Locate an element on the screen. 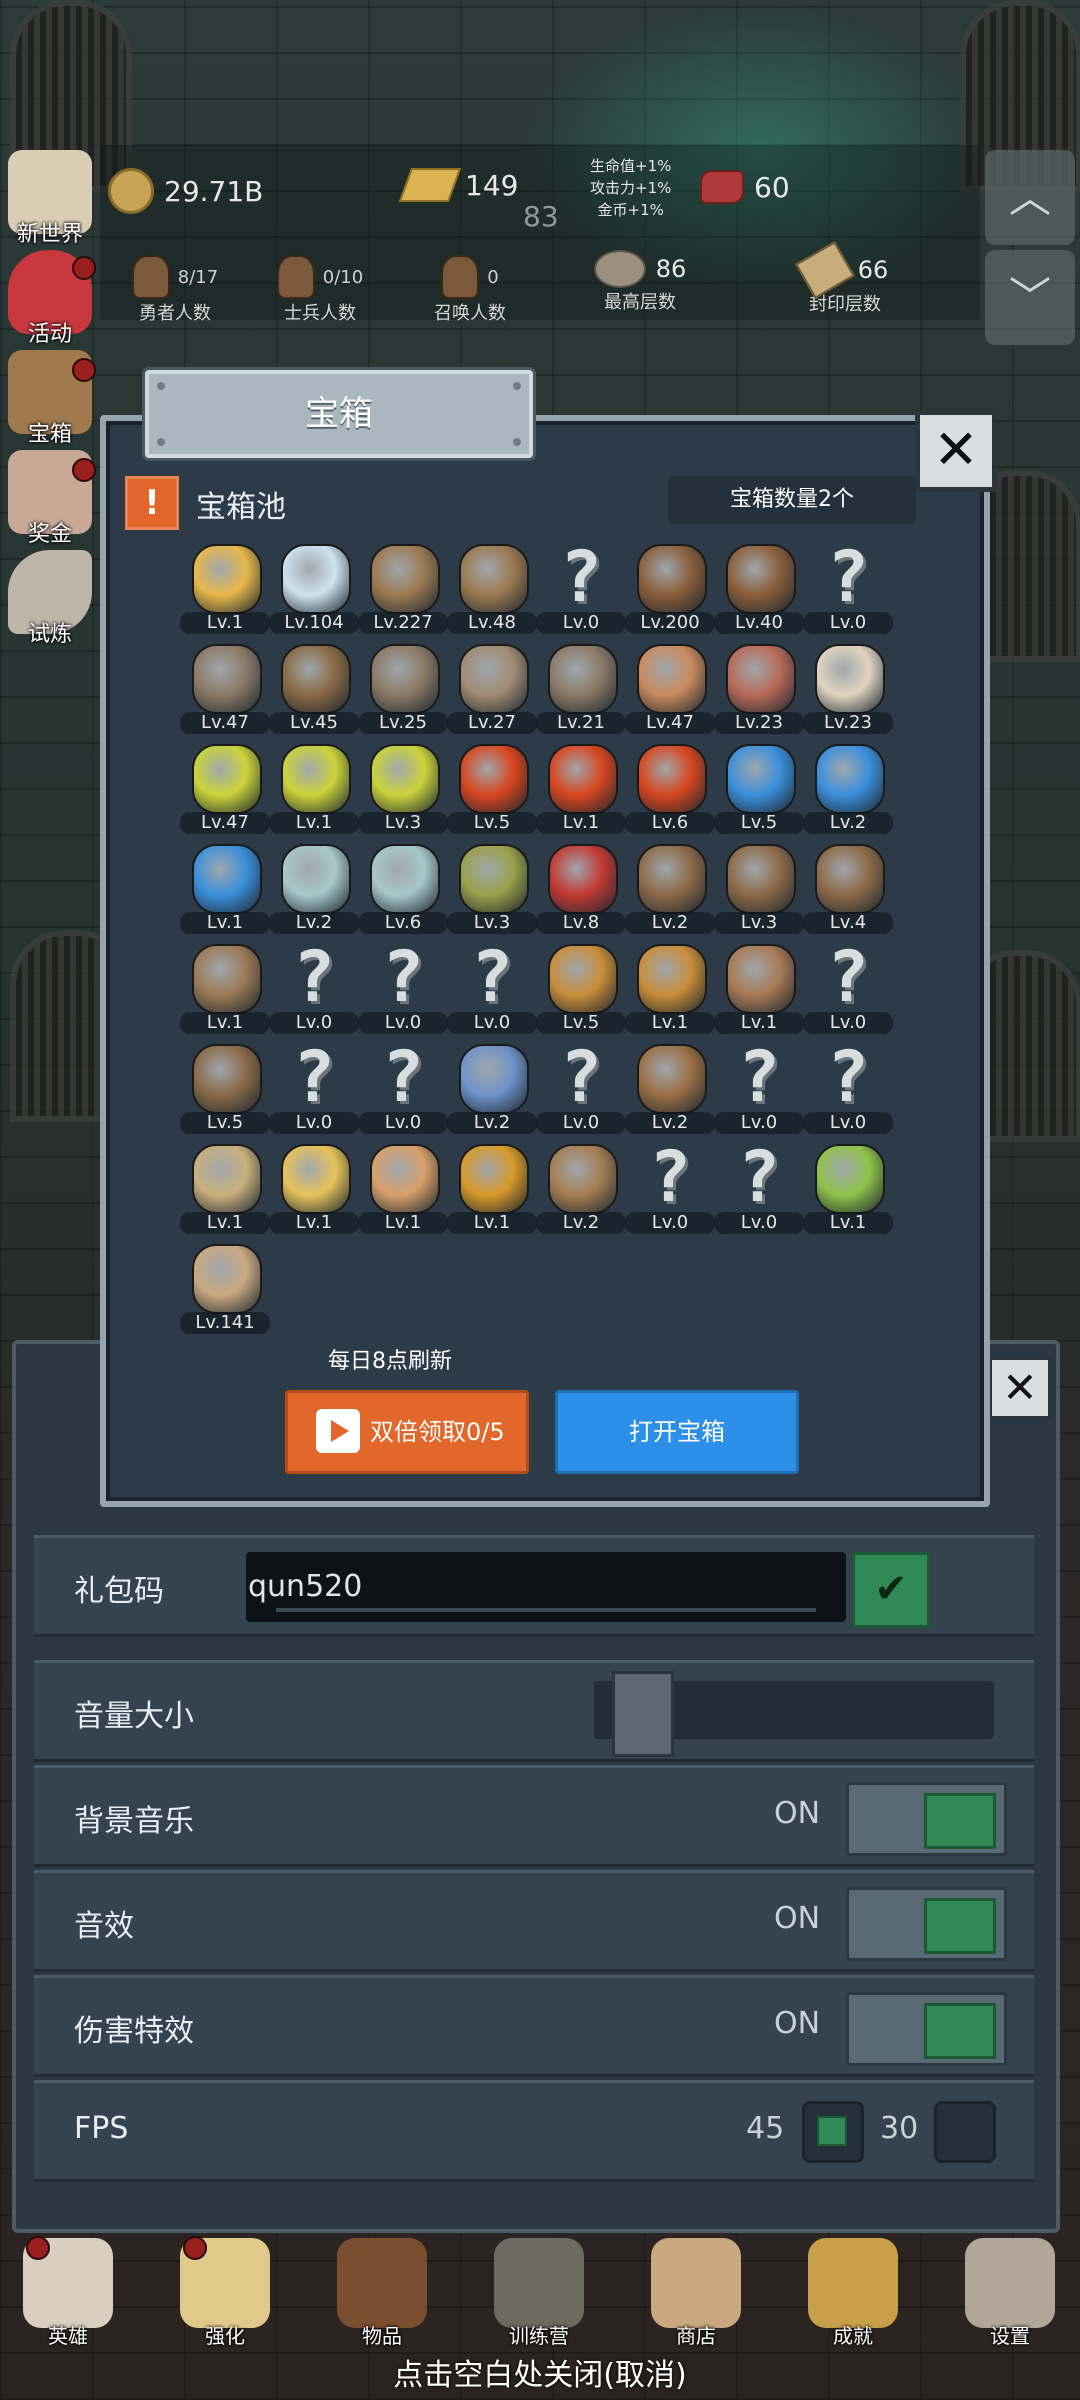  fps-45-checkbox is located at coordinates (833, 2132).